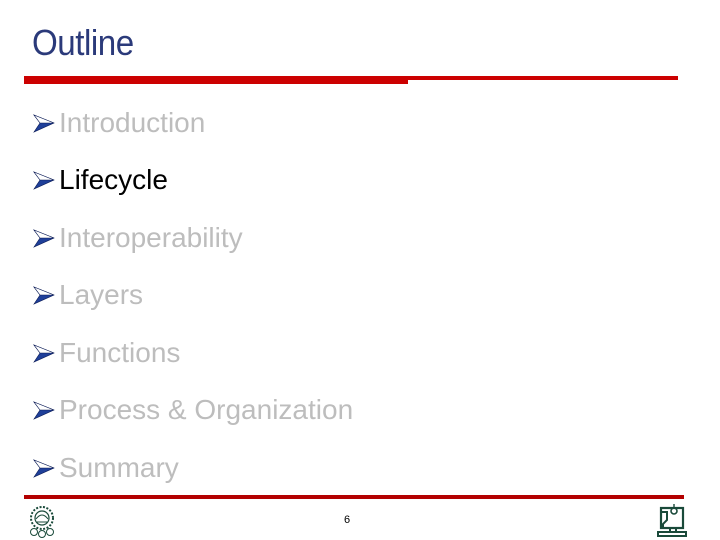  I want to click on outline-item-layers: Layers, so click(193, 296).